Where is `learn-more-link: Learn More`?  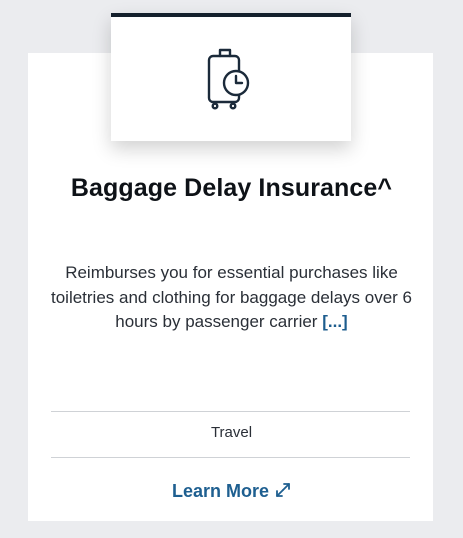
learn-more-link: Learn More is located at coordinates (231, 492).